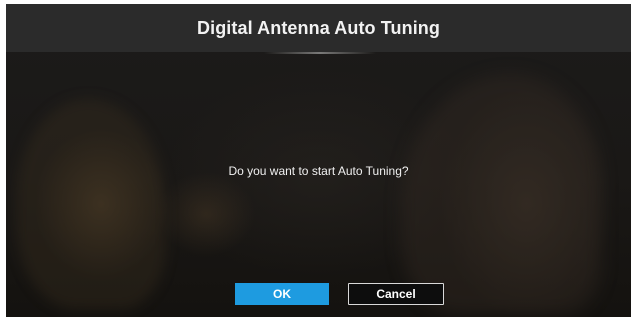 This screenshot has height=321, width=636. Describe the element at coordinates (282, 294) in the screenshot. I see `ok-button: OK` at that location.